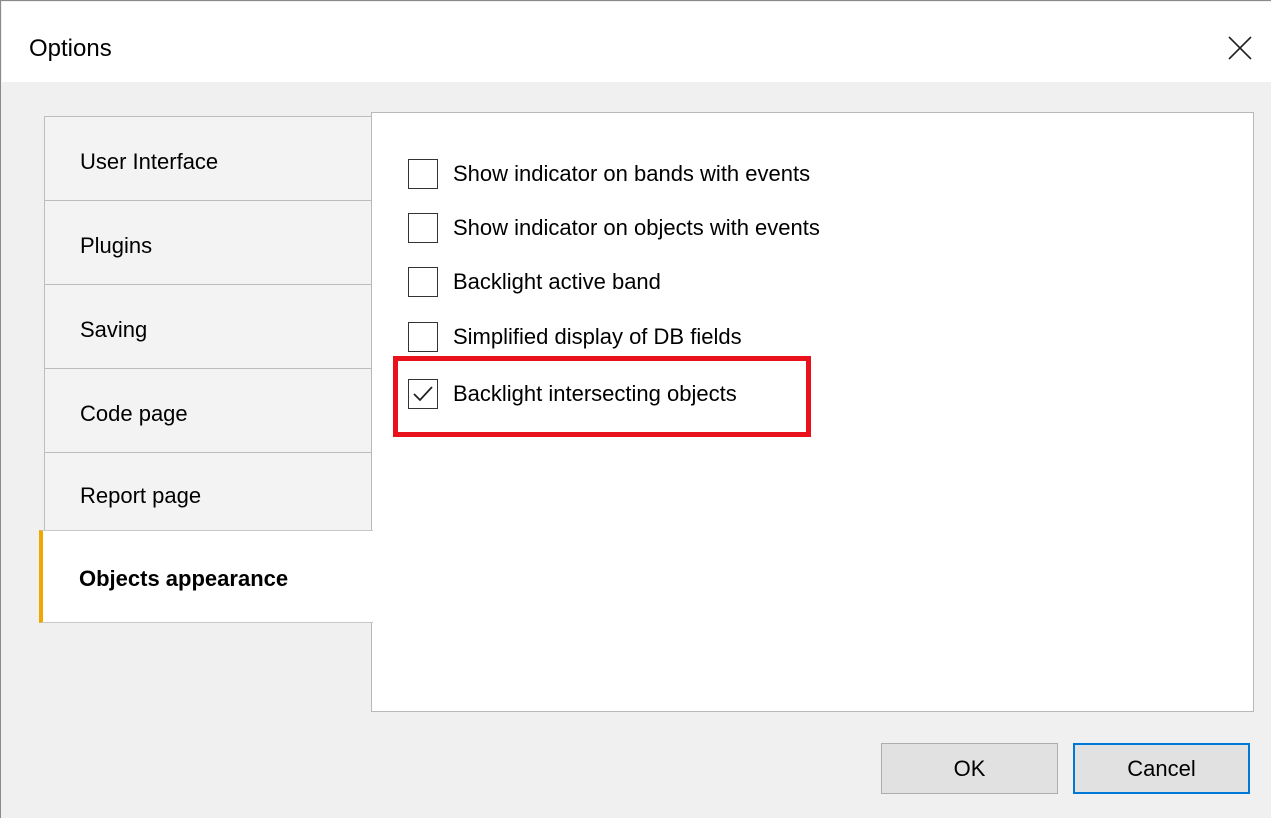 The height and width of the screenshot is (818, 1271). I want to click on tab-label: Objects appearance, so click(184, 578).